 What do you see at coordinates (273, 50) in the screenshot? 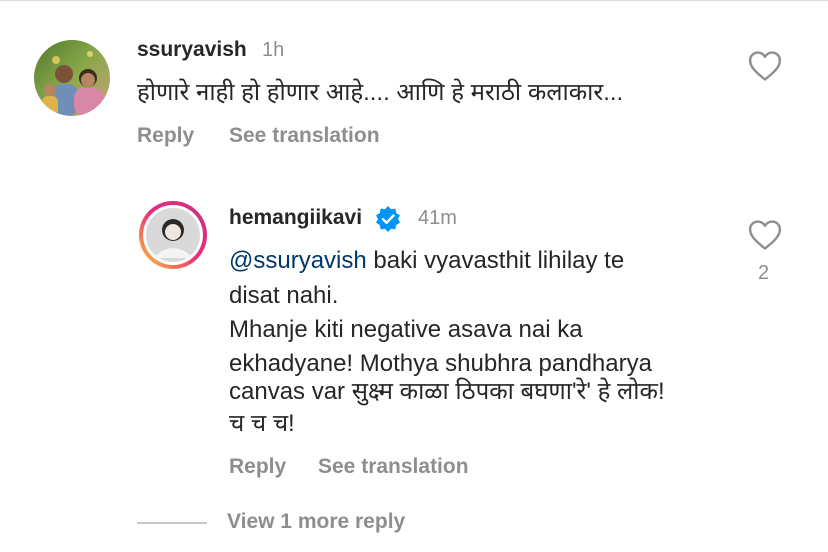
I see `comment-time: 1h` at bounding box center [273, 50].